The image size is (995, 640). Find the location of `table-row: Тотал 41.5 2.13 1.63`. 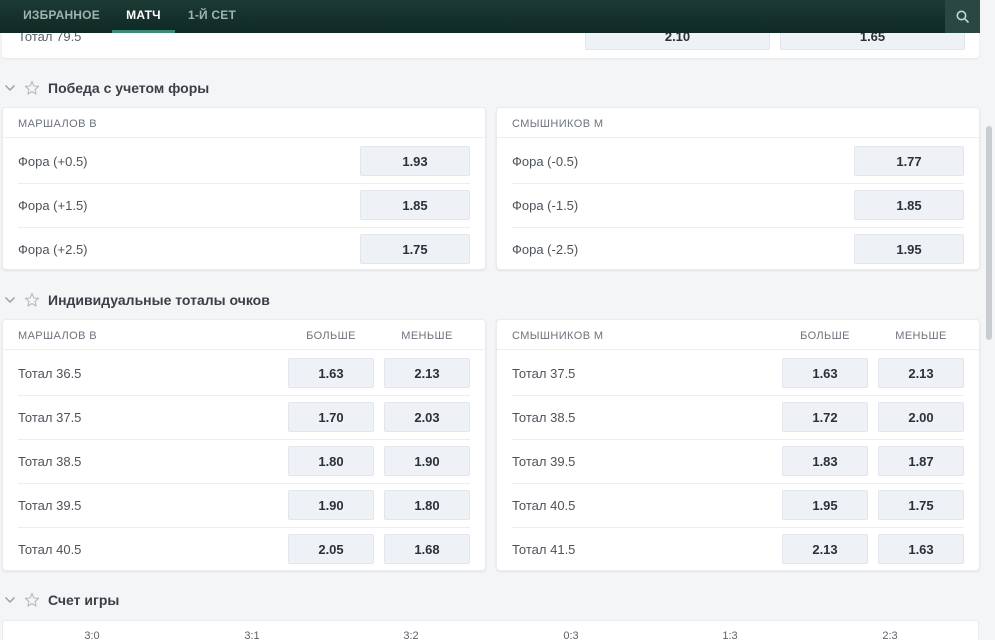

table-row: Тотал 41.5 2.13 1.63 is located at coordinates (738, 549).